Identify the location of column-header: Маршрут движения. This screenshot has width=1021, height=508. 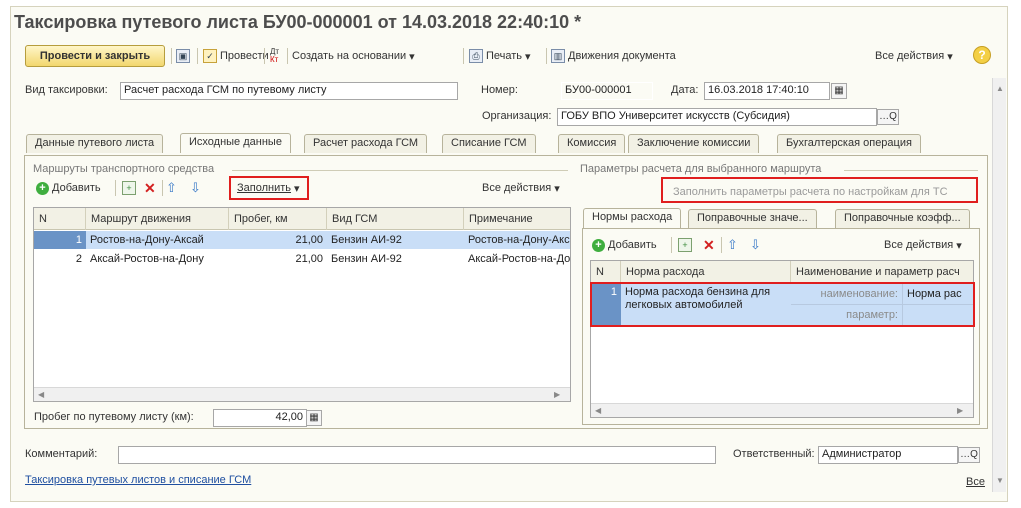
(157, 219).